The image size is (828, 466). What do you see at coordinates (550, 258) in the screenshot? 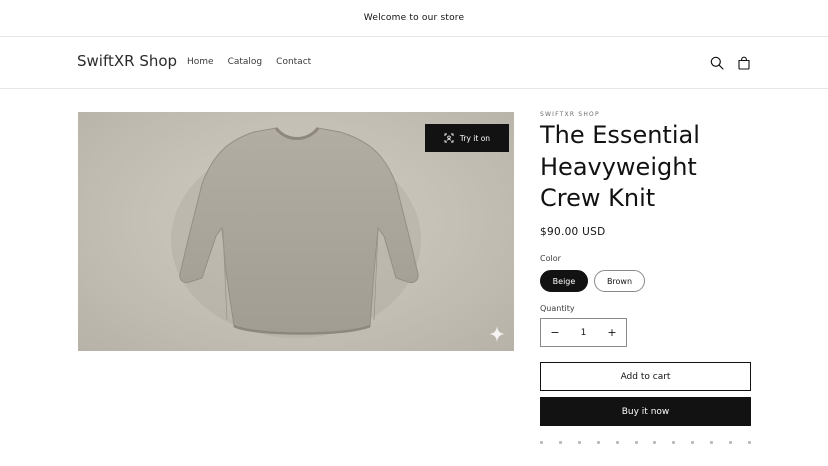
I see `color-label: Color` at bounding box center [550, 258].